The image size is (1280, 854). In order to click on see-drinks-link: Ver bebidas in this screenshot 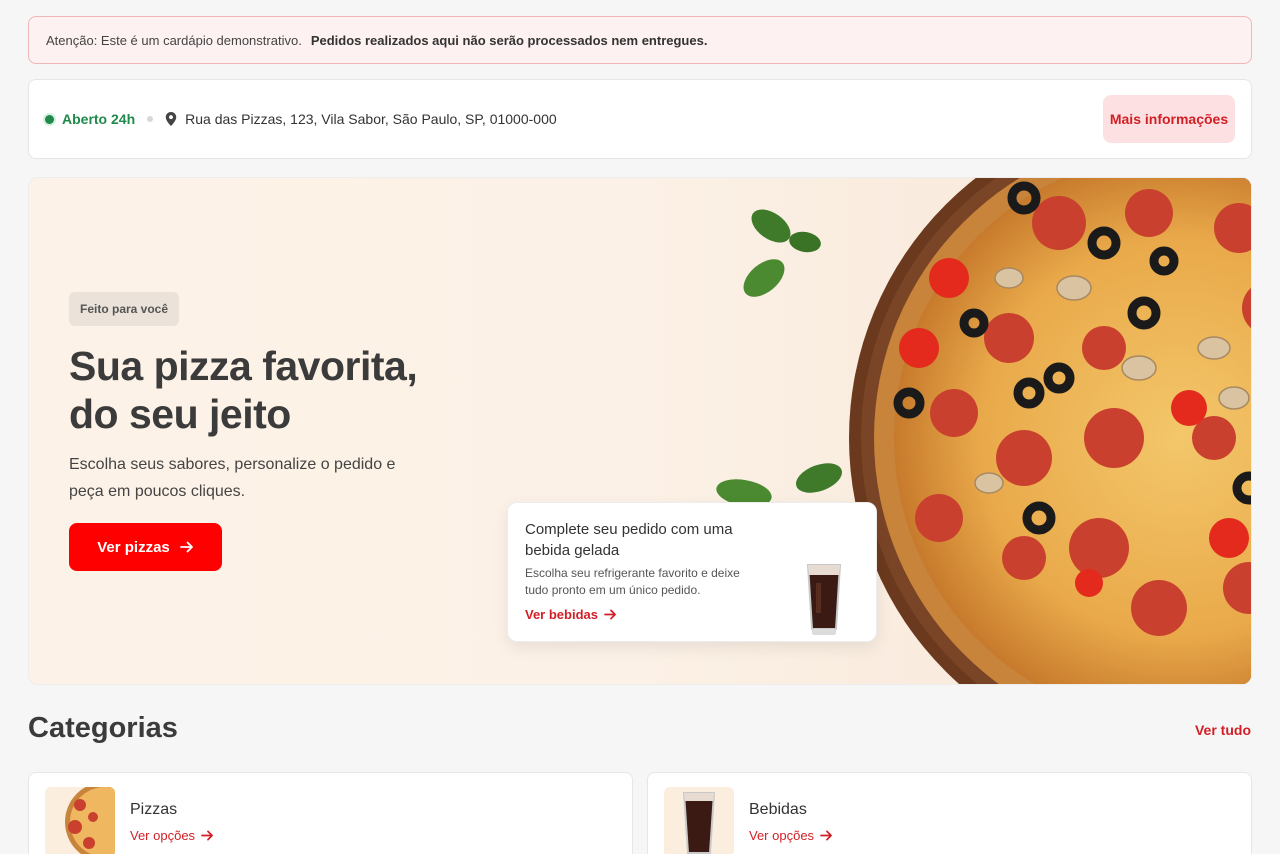, I will do `click(571, 614)`.